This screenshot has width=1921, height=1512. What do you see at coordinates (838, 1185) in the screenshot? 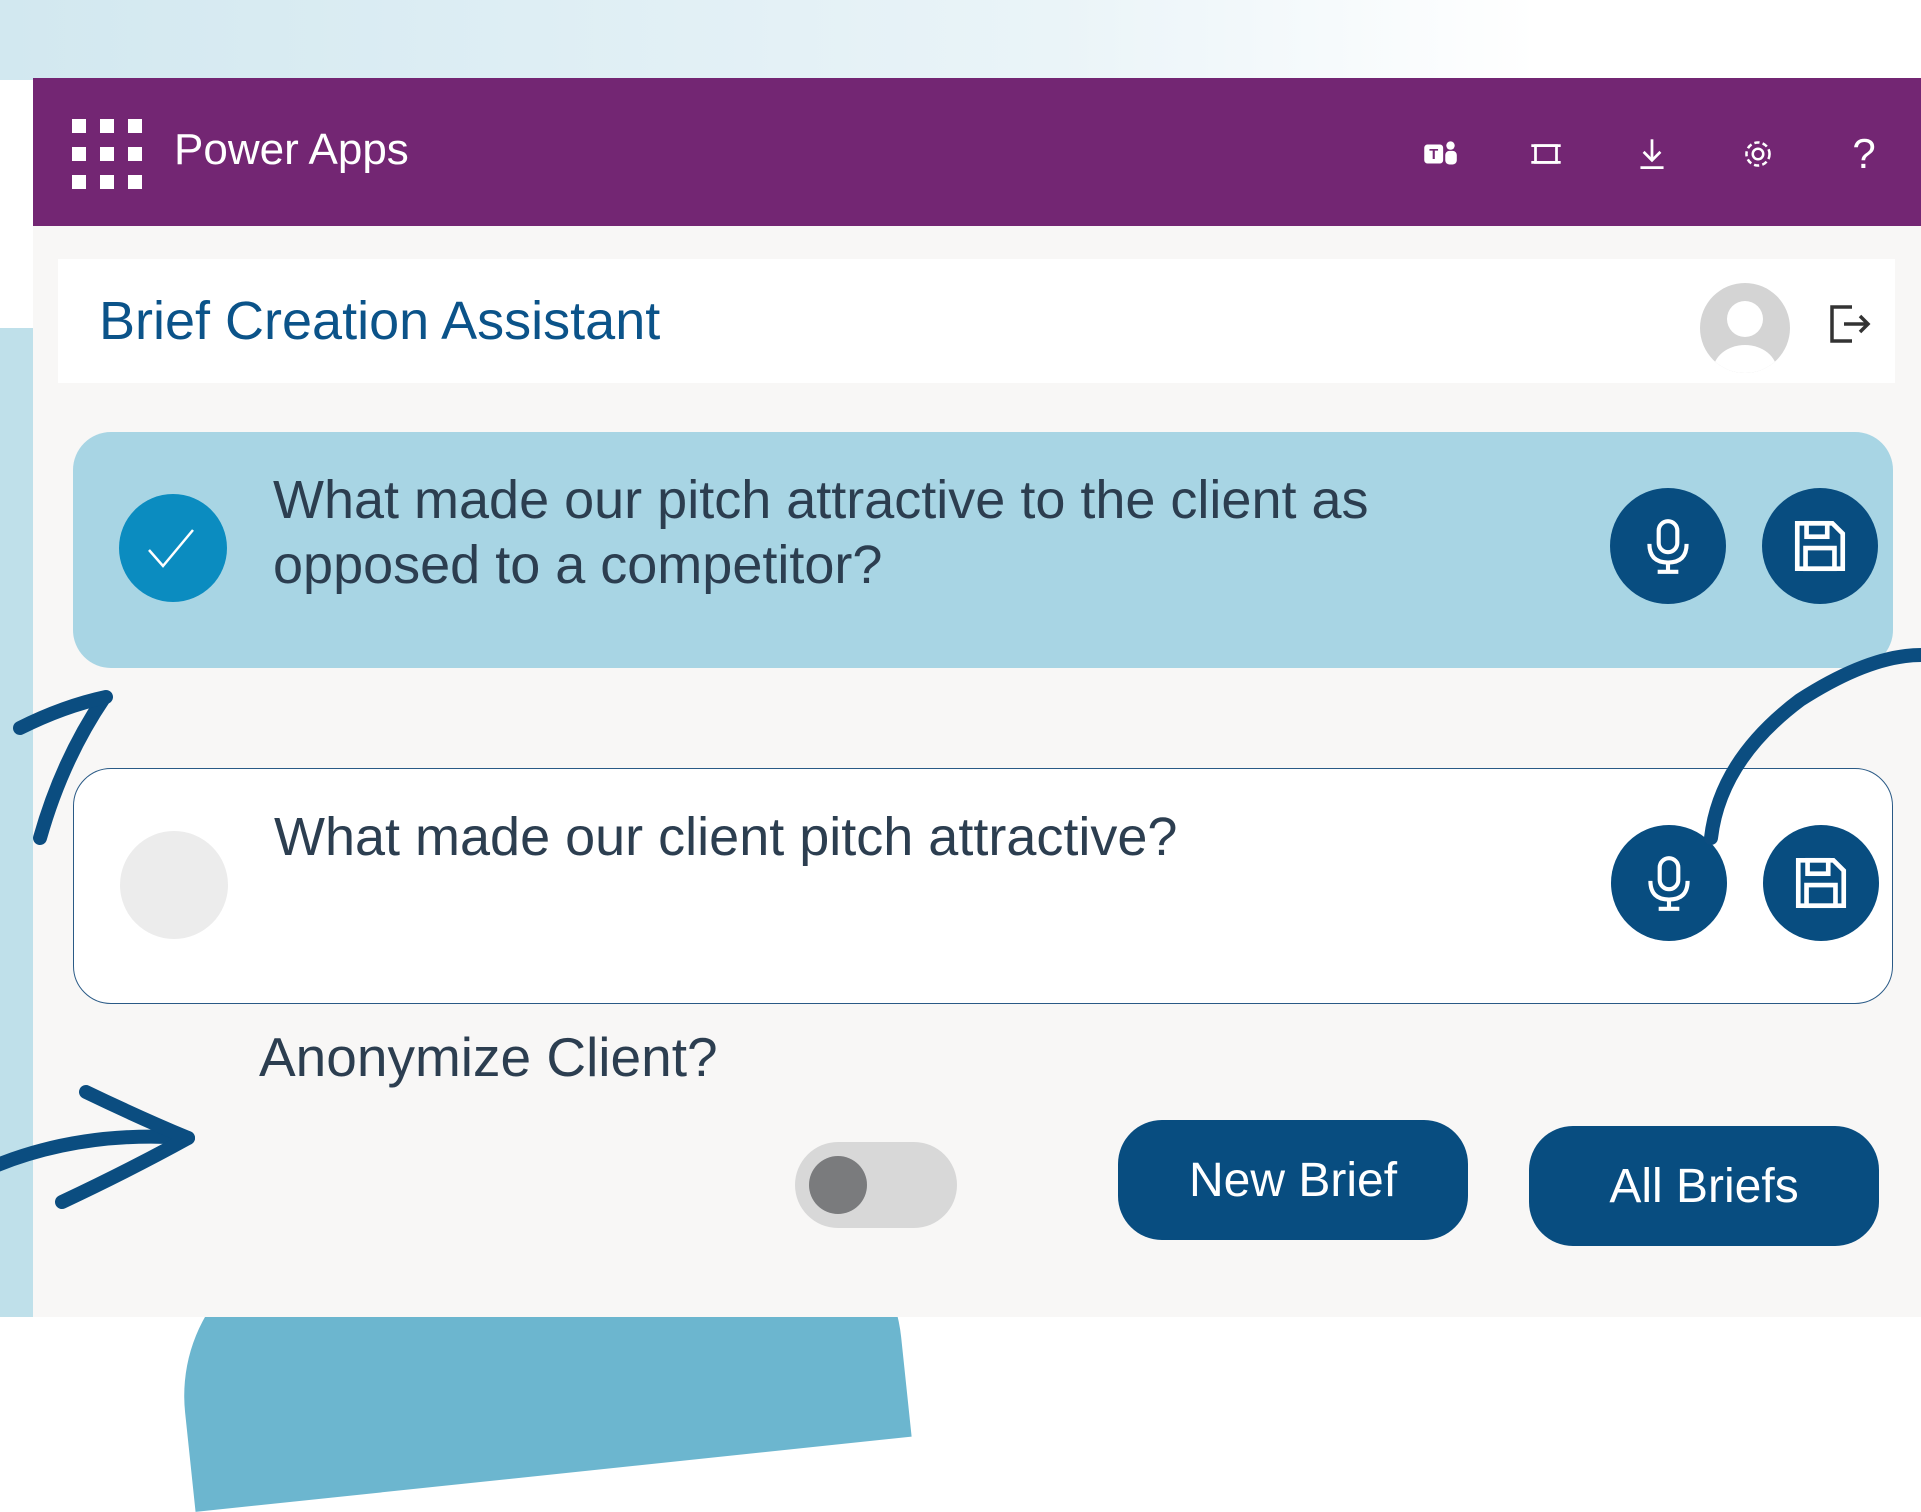
I see `toggle-knob` at bounding box center [838, 1185].